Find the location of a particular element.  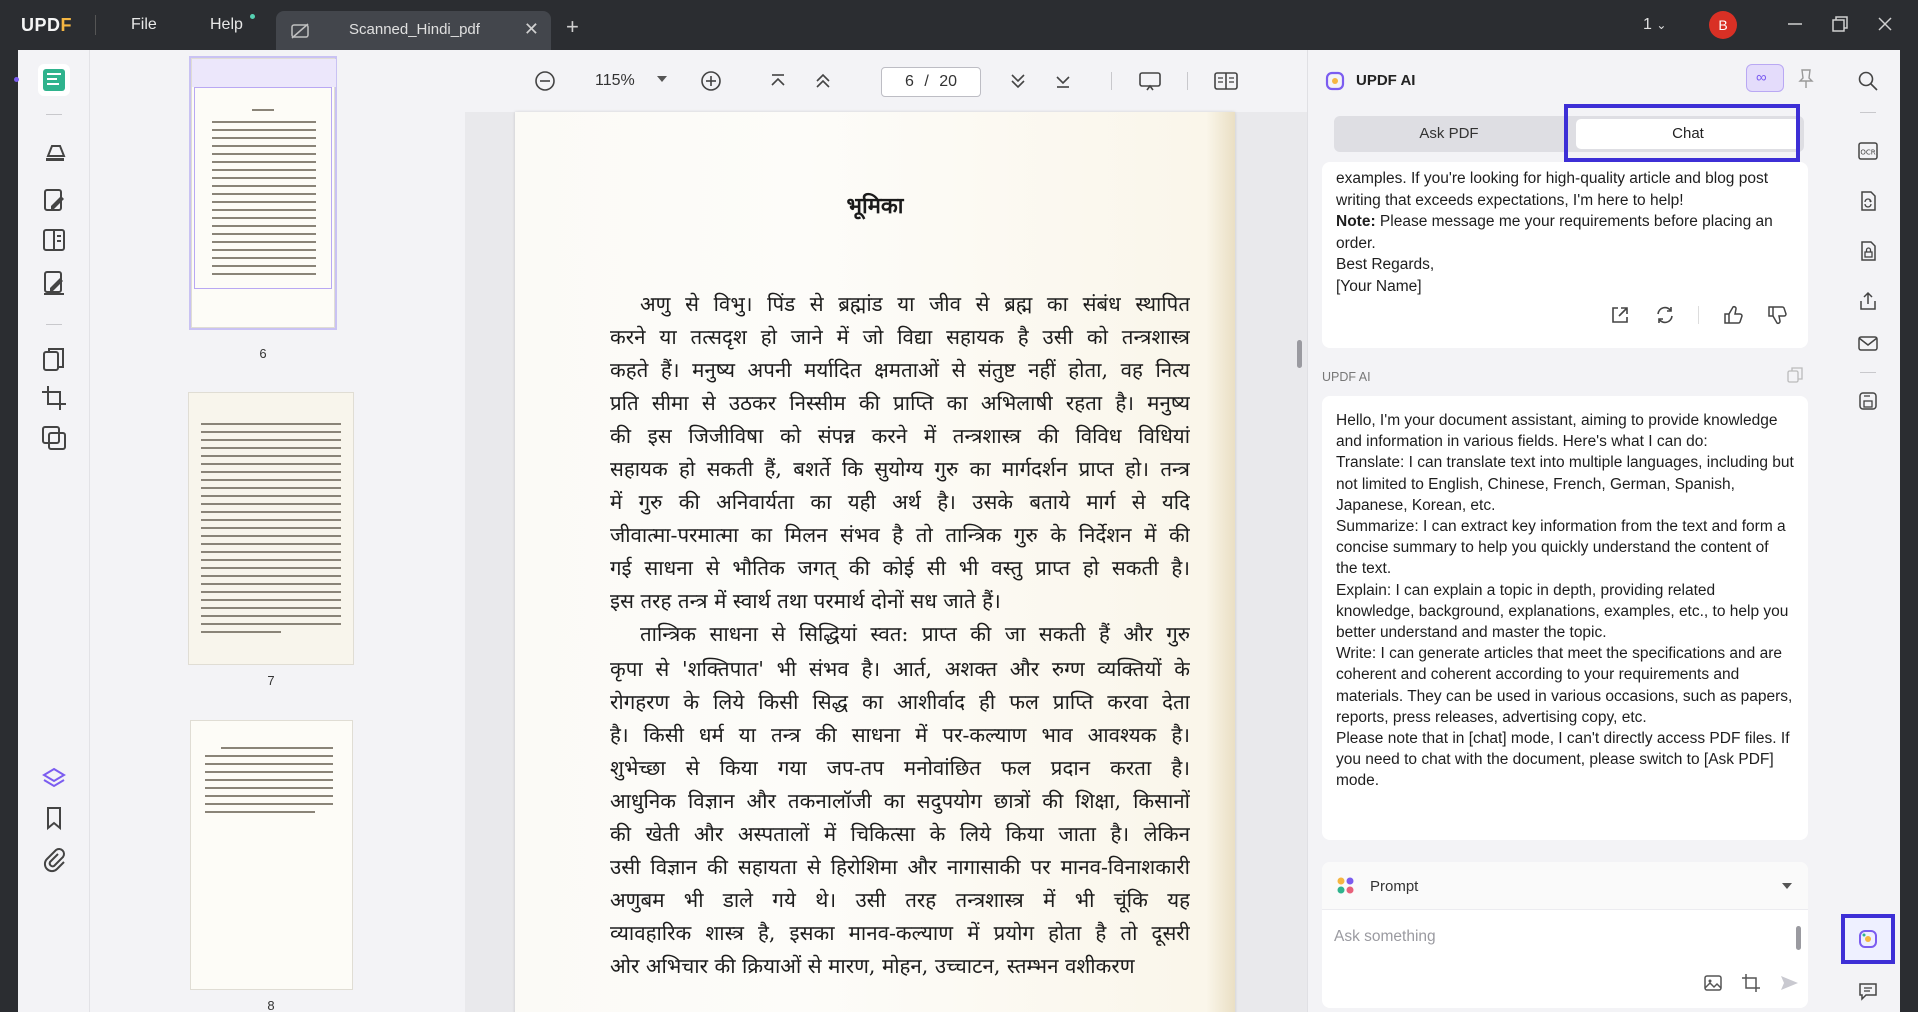

user-avatar: B is located at coordinates (1723, 25).